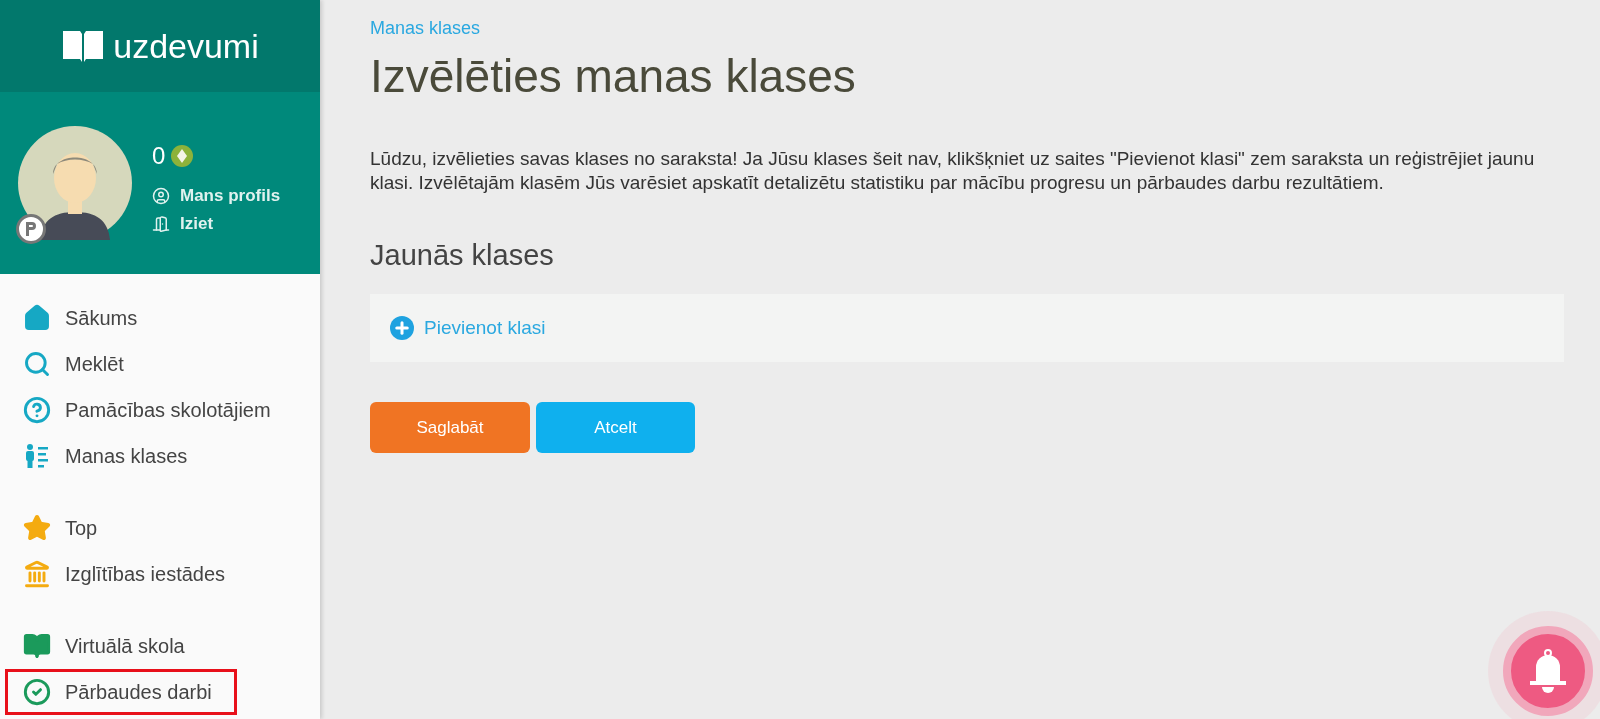 Image resolution: width=1600 pixels, height=719 pixels. I want to click on book-icon, so click(37, 646).